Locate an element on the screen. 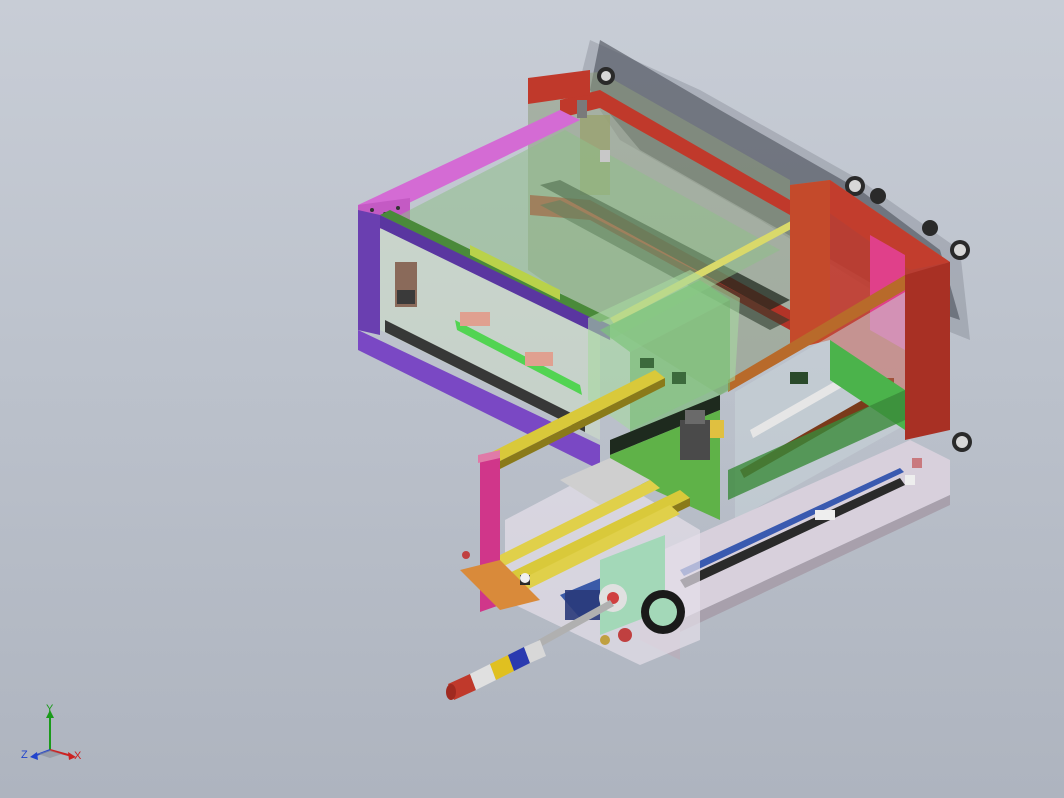  triad-y-label: Y is located at coordinates (50, 709).